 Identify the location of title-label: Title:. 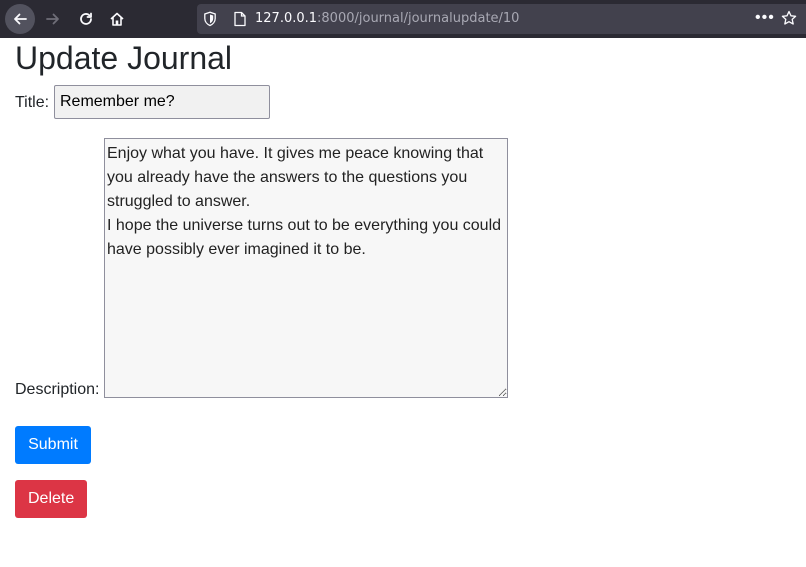
(32, 102).